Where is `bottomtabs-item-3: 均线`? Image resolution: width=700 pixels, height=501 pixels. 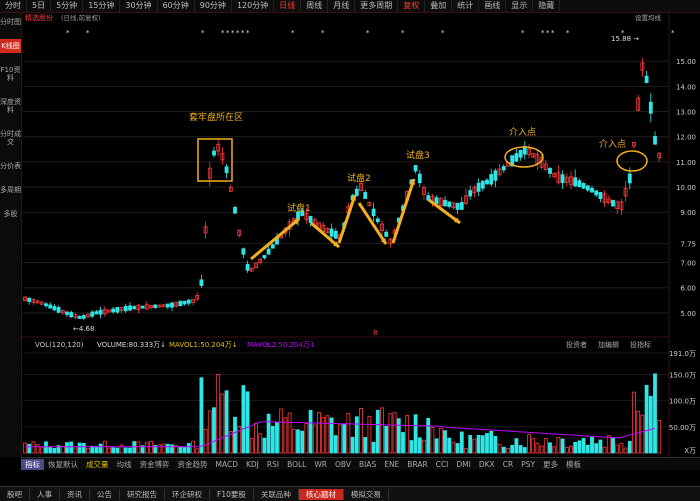 bottomtabs-item-3: 均线 is located at coordinates (124, 464).